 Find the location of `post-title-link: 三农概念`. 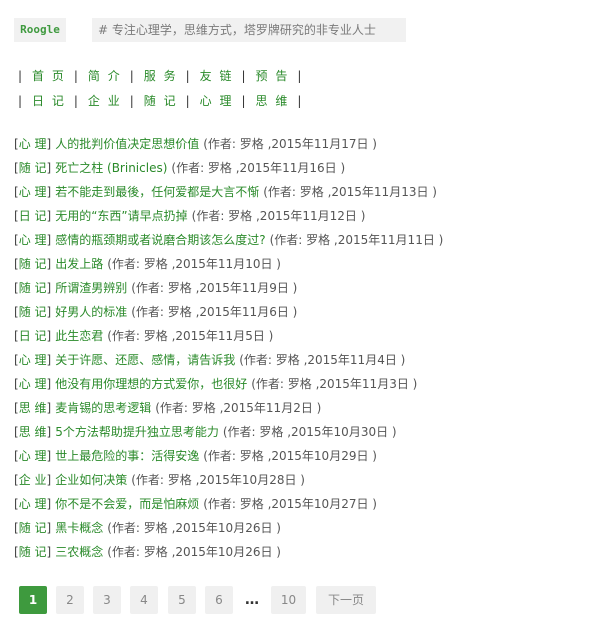

post-title-link: 三农概念 is located at coordinates (79, 552).